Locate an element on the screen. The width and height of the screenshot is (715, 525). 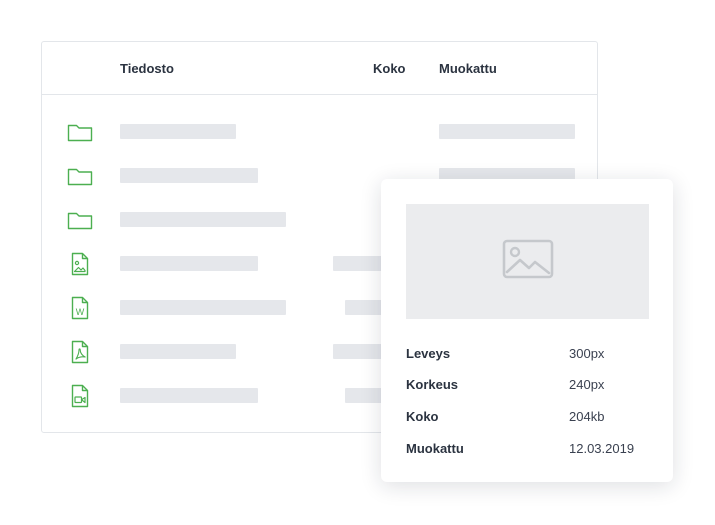
detail-row-modified: Muokattu 12.03.2019 is located at coordinates (527, 450).